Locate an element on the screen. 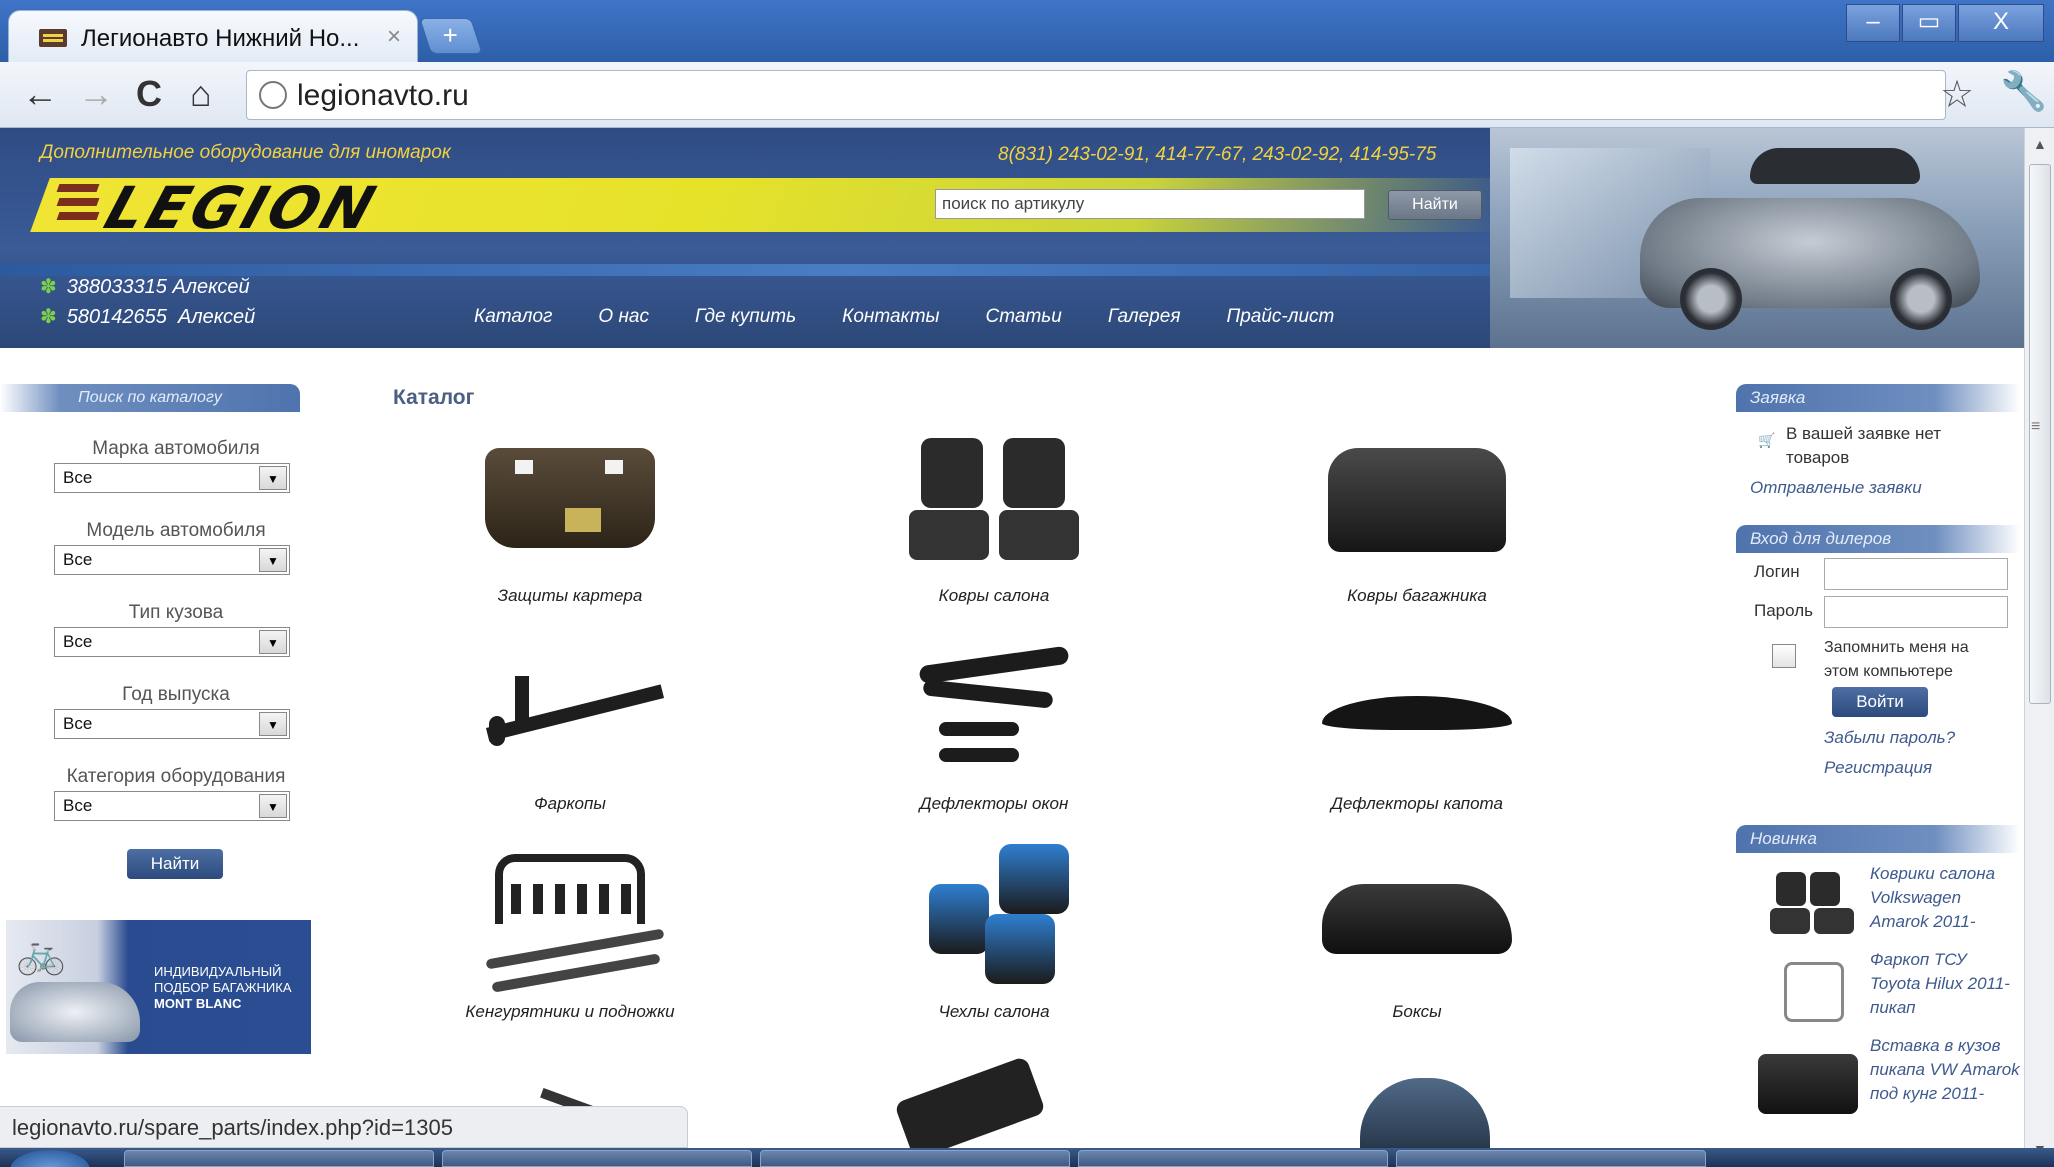 This screenshot has height=1167, width=2054. site-logo: LEGION is located at coordinates (242, 208).